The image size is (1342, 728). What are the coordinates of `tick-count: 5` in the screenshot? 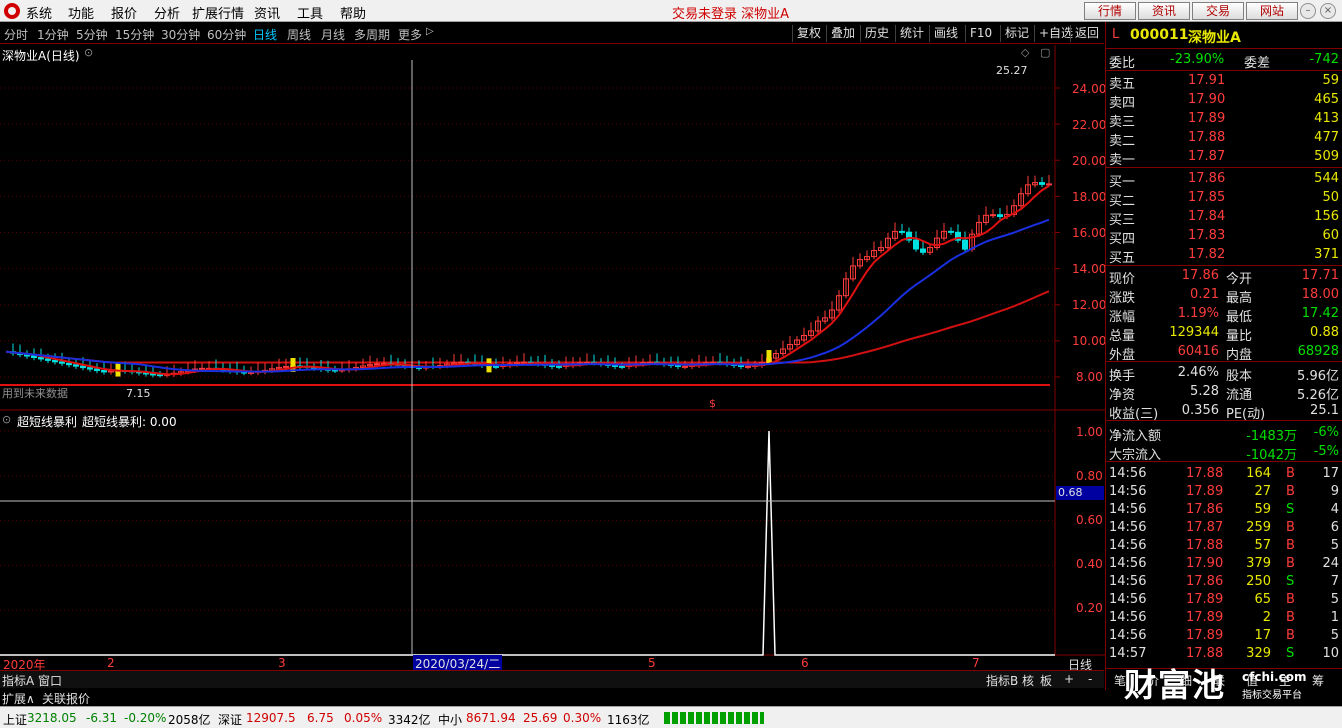 It's located at (1334, 599).